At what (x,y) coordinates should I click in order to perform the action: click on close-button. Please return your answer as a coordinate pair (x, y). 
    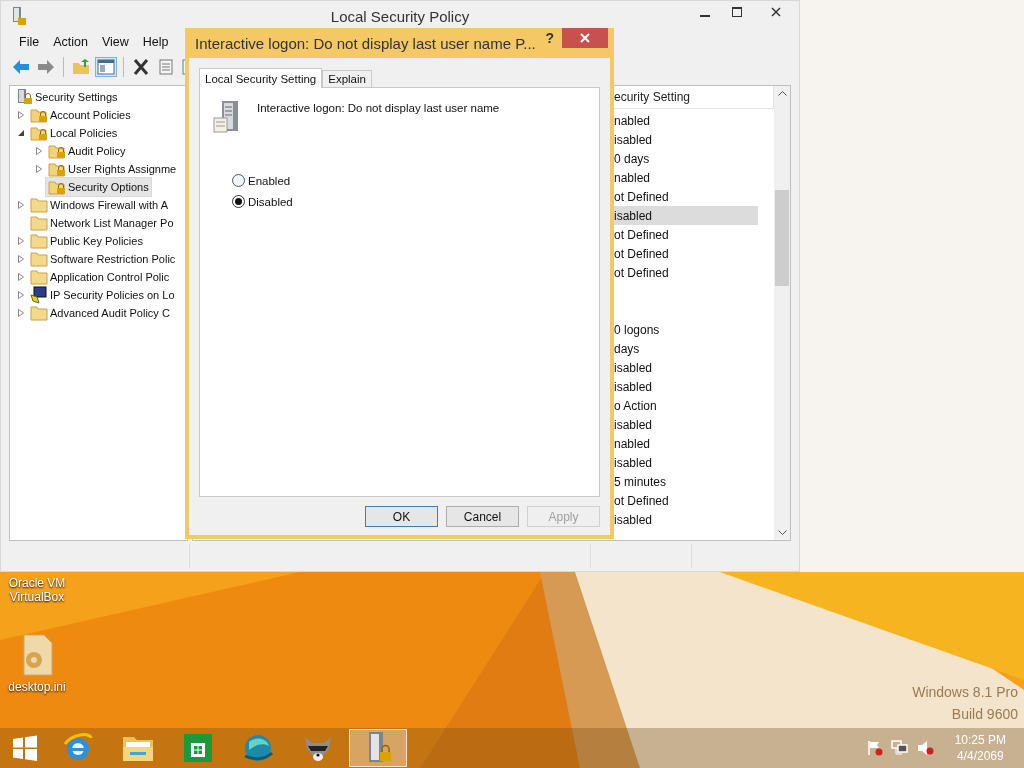
    Looking at the image, I should click on (585, 38).